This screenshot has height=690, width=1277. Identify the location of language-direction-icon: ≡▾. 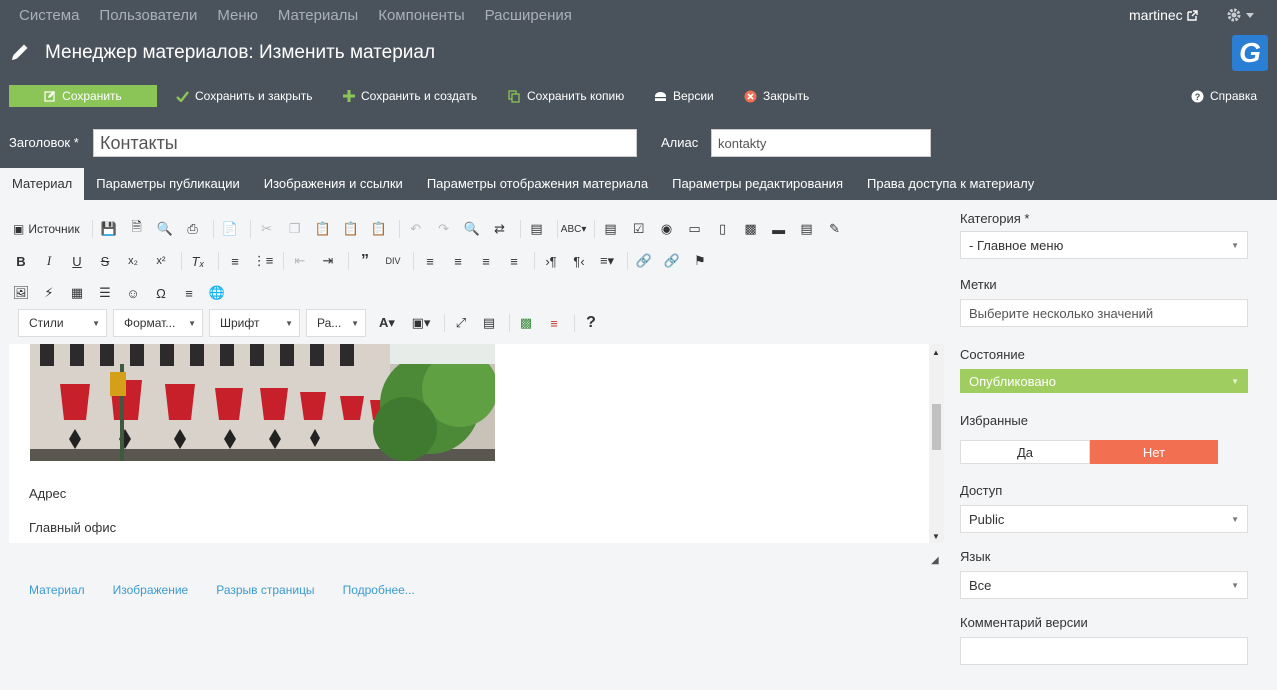
(607, 261).